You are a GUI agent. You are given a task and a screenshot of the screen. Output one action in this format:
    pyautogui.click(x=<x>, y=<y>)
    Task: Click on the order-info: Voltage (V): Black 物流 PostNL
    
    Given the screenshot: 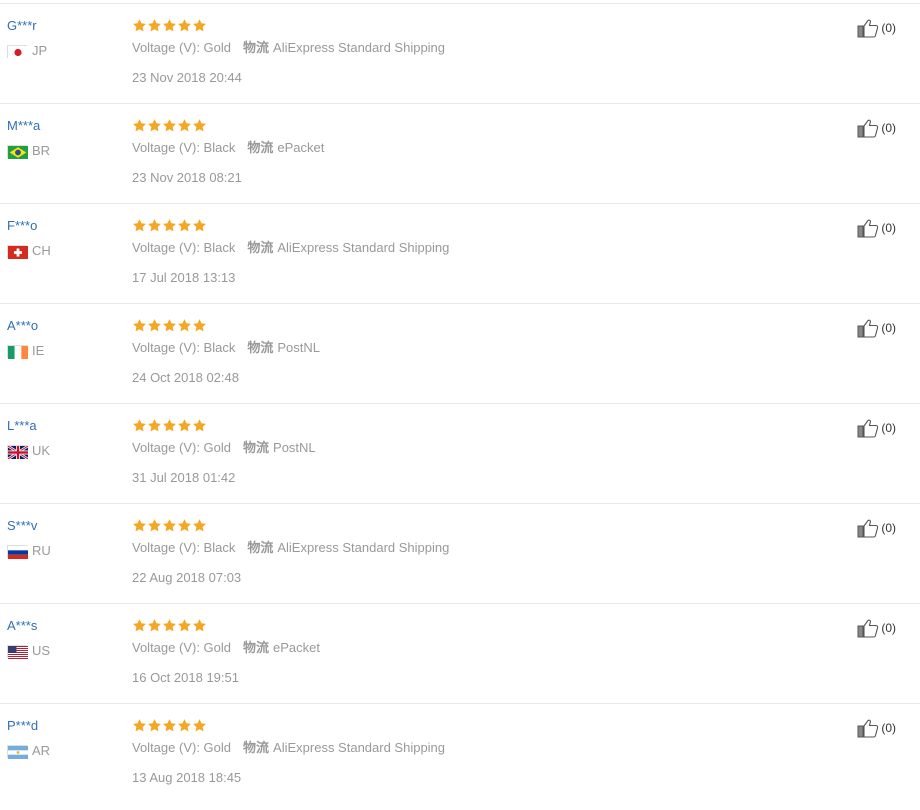 What is the action you would take?
    pyautogui.click(x=472, y=348)
    